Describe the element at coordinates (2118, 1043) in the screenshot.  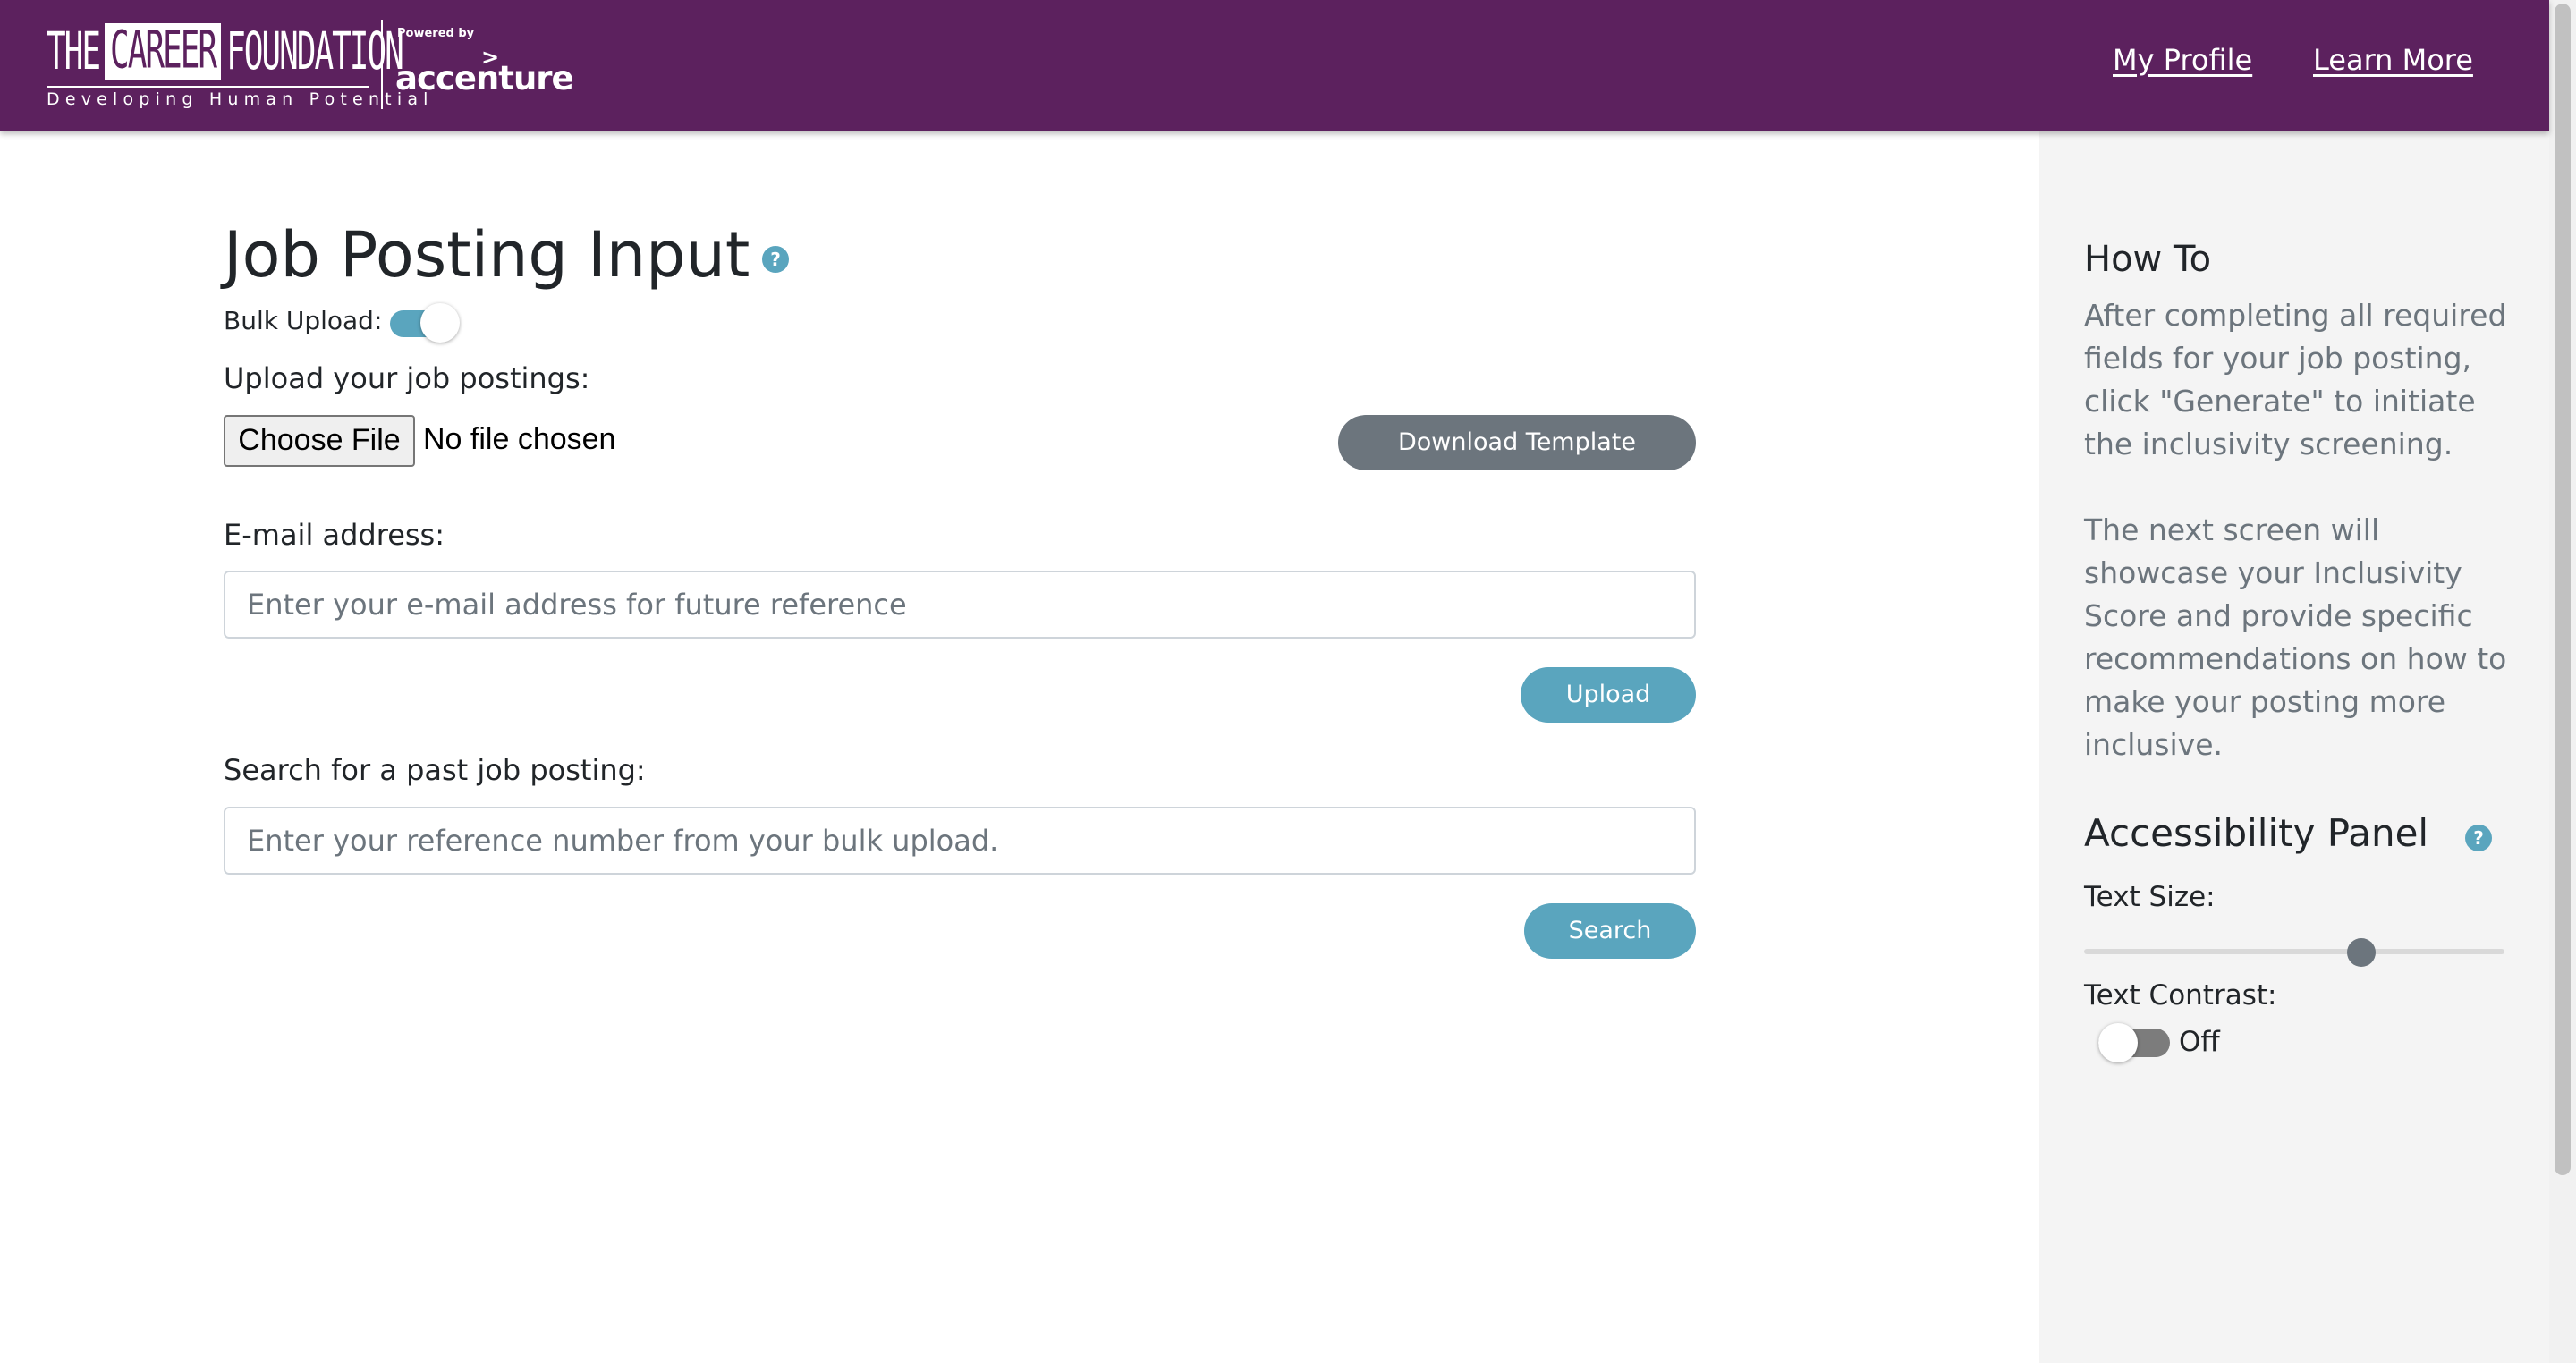
I see `text-contrast-toggle-knob` at that location.